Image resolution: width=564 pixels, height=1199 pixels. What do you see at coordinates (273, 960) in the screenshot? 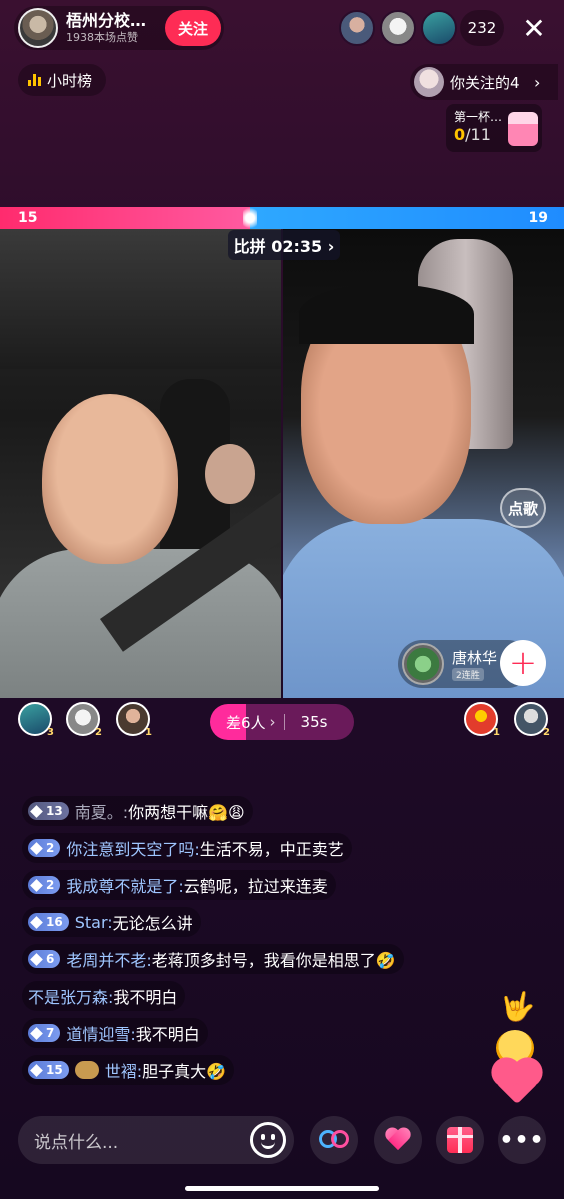
I see `comment-text: 老蒋顶多封号，我看你是相思了🤣` at bounding box center [273, 960].